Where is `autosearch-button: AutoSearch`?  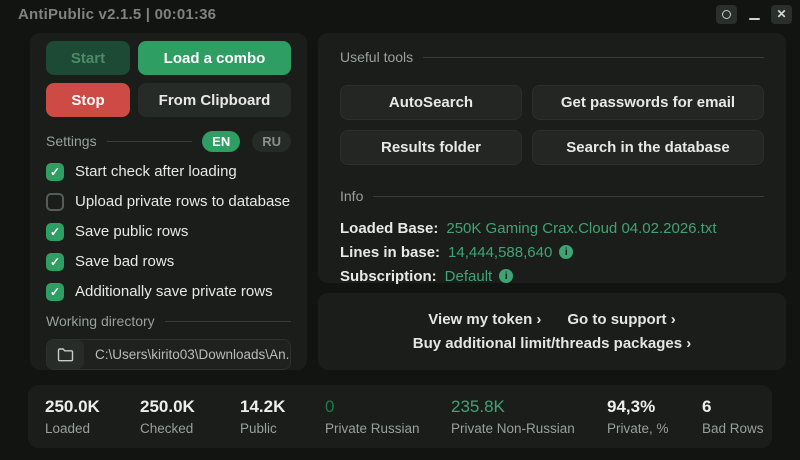 autosearch-button: AutoSearch is located at coordinates (431, 102).